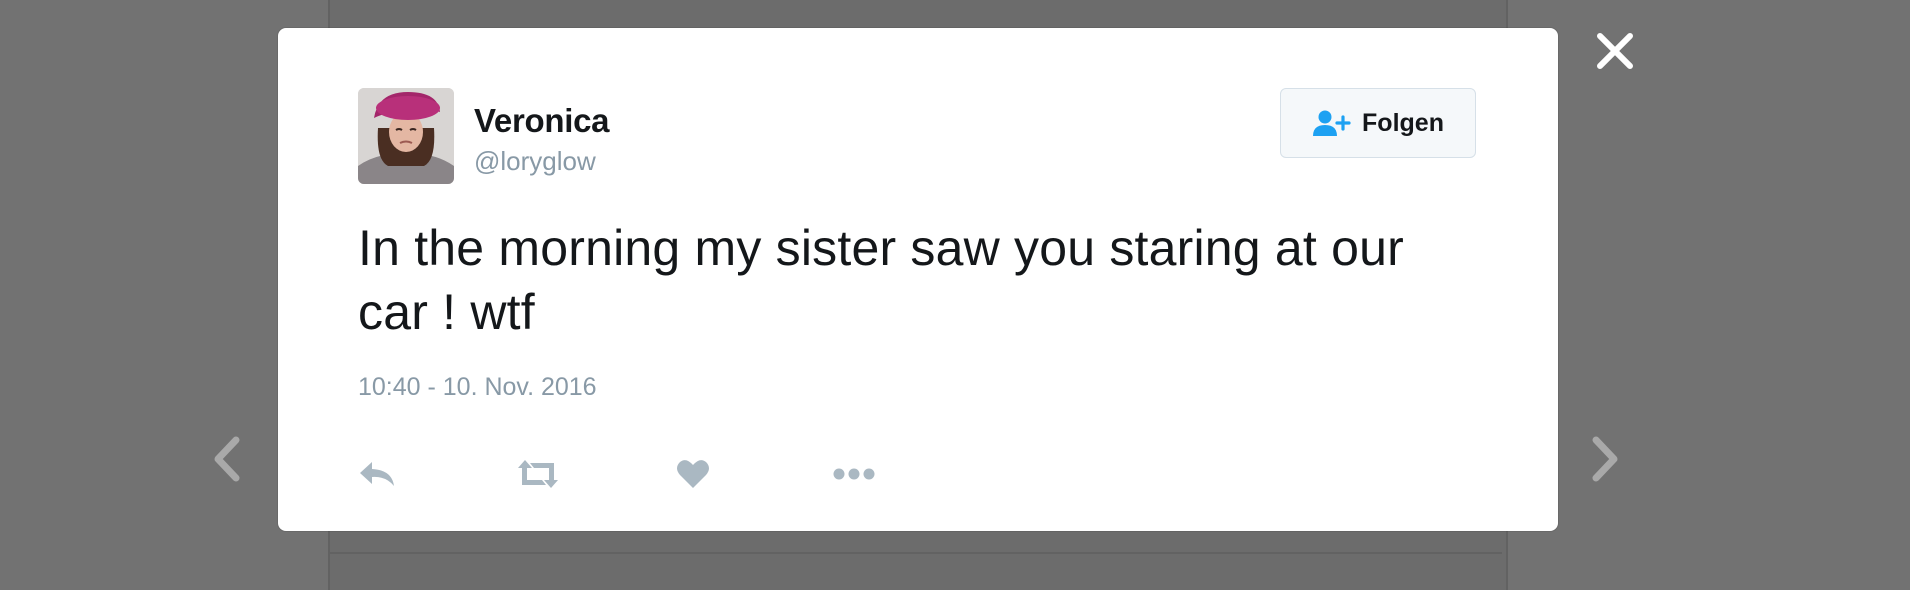 Image resolution: width=1910 pixels, height=590 pixels. I want to click on follow-button: Folgen, so click(1378, 123).